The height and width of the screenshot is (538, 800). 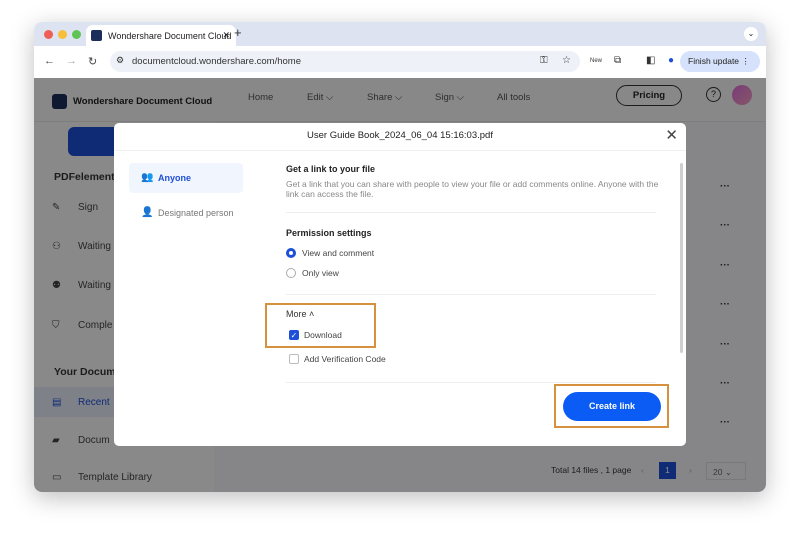 I want to click on group-icon: 👥, so click(x=147, y=177).